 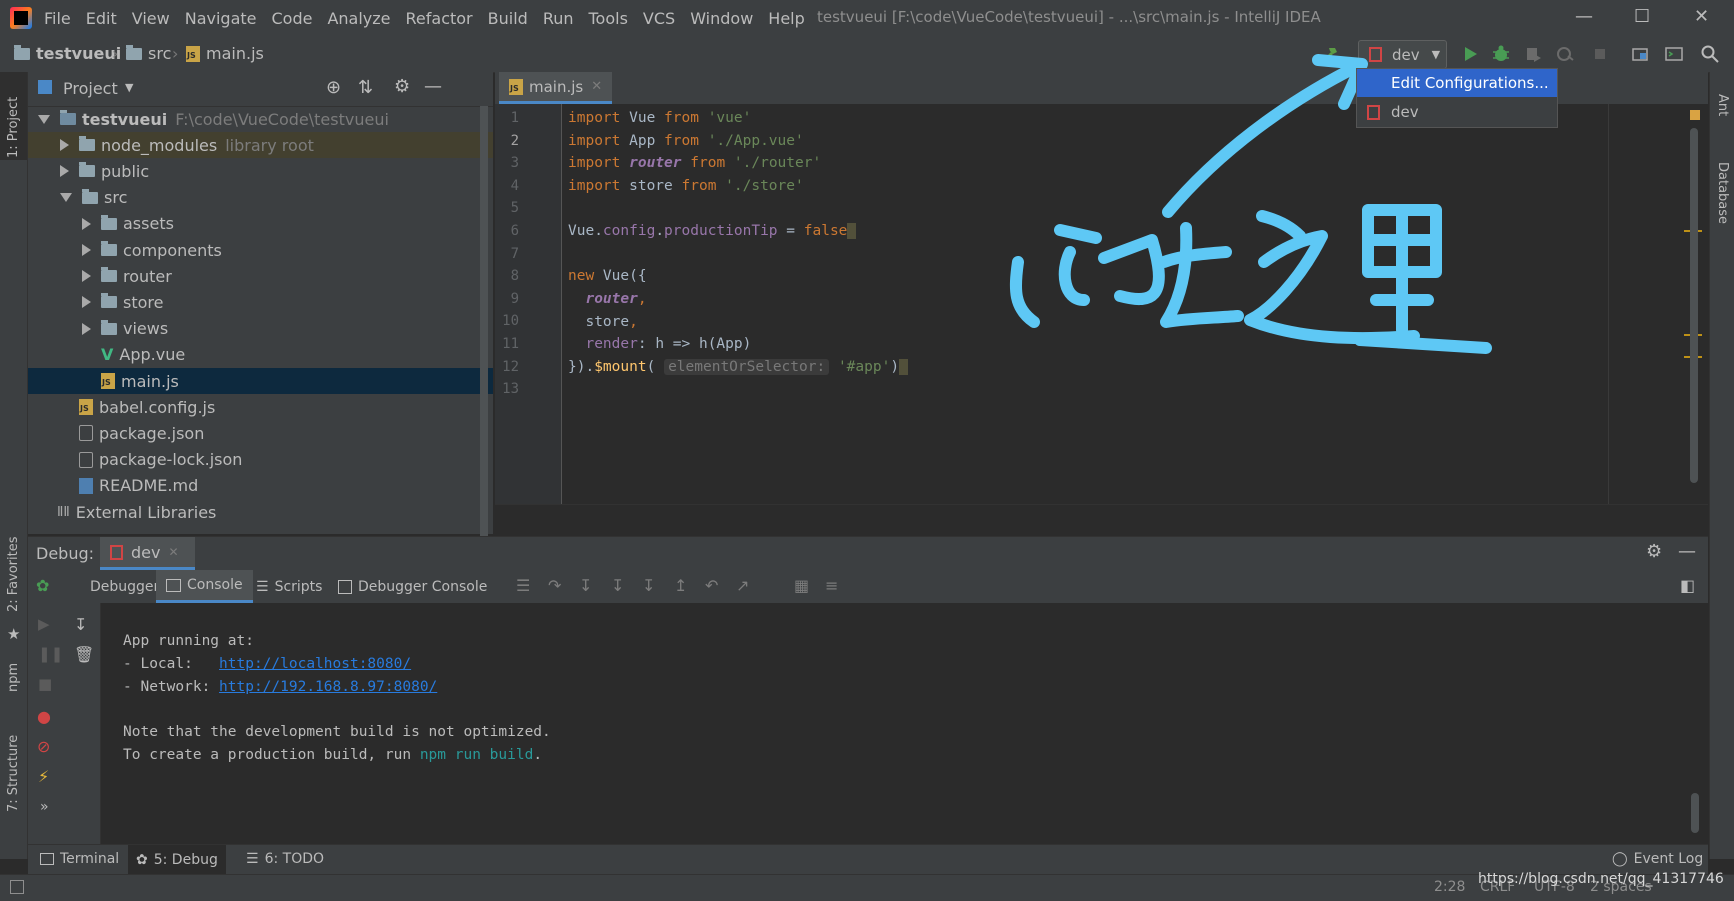 I want to click on menu-run: Run, so click(x=558, y=18).